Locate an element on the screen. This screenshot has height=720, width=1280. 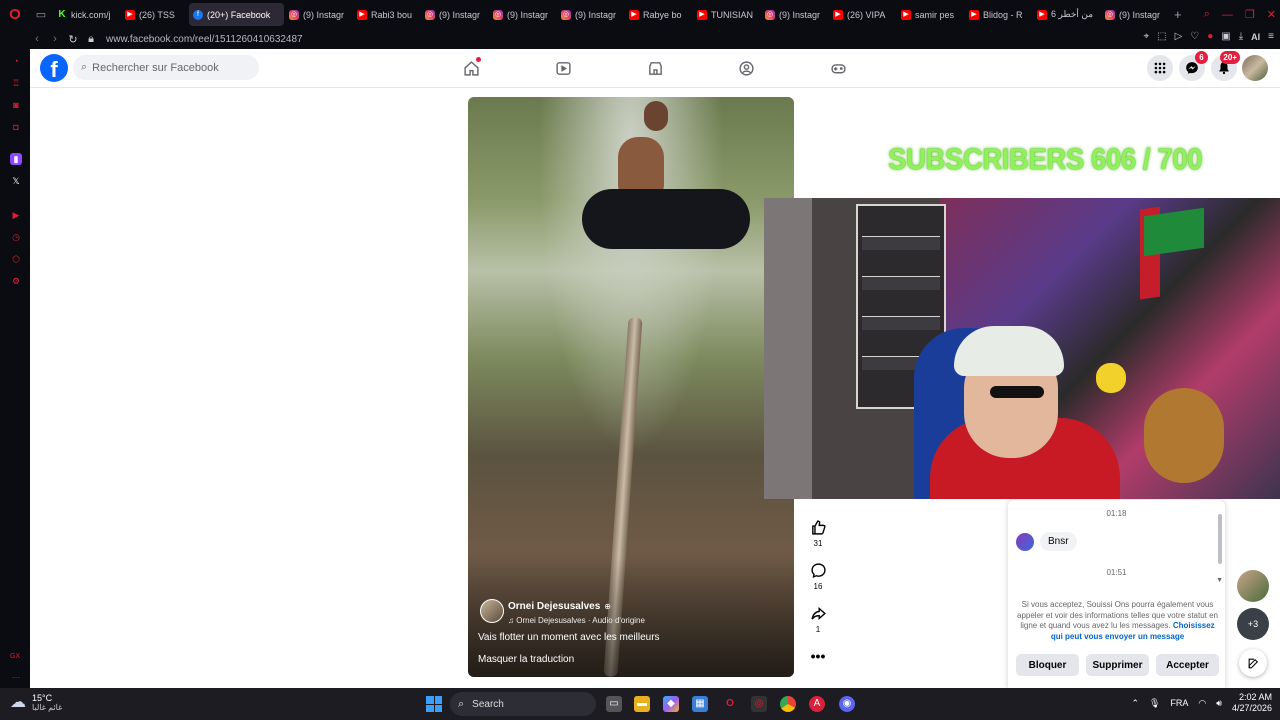
chat-sender-avatar is located at coordinates (1025, 541).